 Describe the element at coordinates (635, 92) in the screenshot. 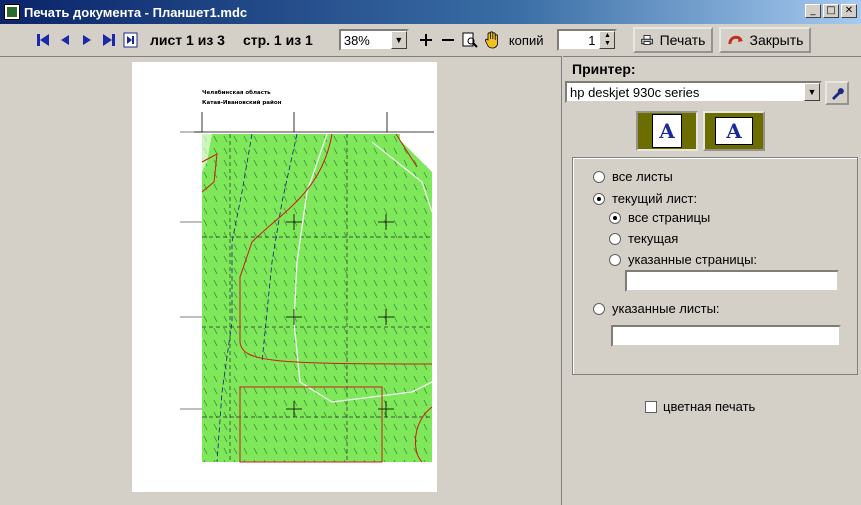

I see `printer-value: hp deskjet 930c series` at that location.